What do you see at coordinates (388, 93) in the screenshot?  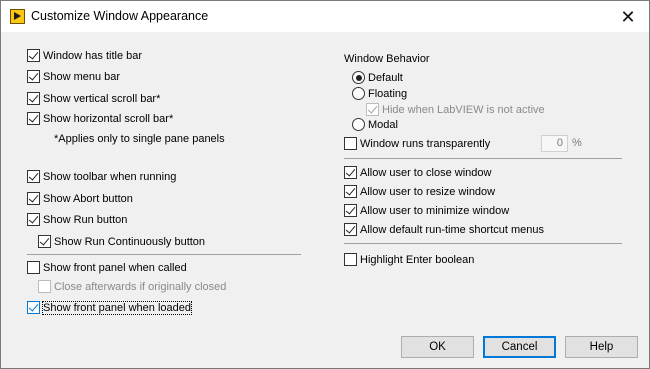 I see `radio-label: Floating` at bounding box center [388, 93].